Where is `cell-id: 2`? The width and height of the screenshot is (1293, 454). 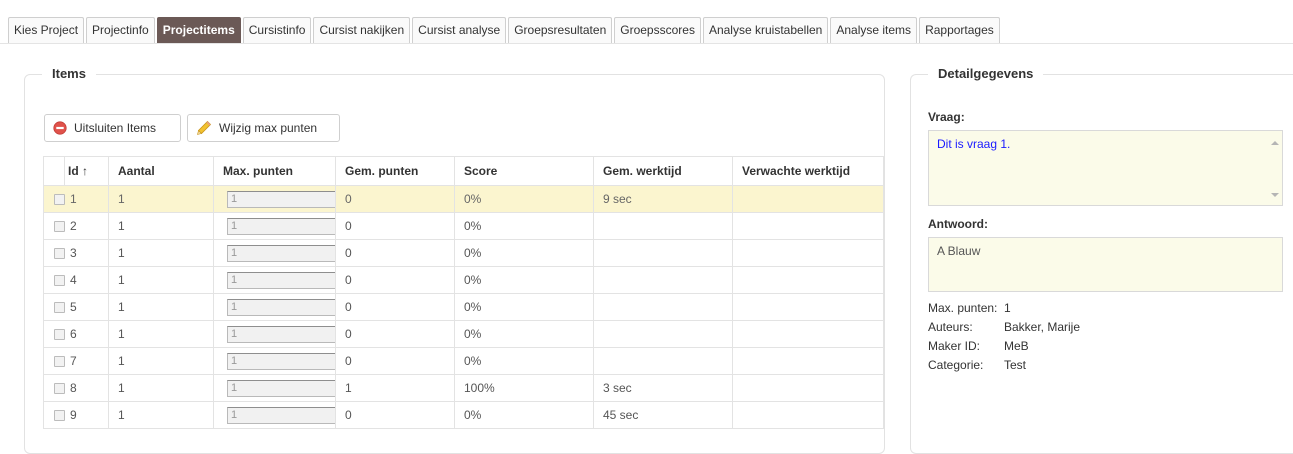
cell-id: 2 is located at coordinates (73, 226).